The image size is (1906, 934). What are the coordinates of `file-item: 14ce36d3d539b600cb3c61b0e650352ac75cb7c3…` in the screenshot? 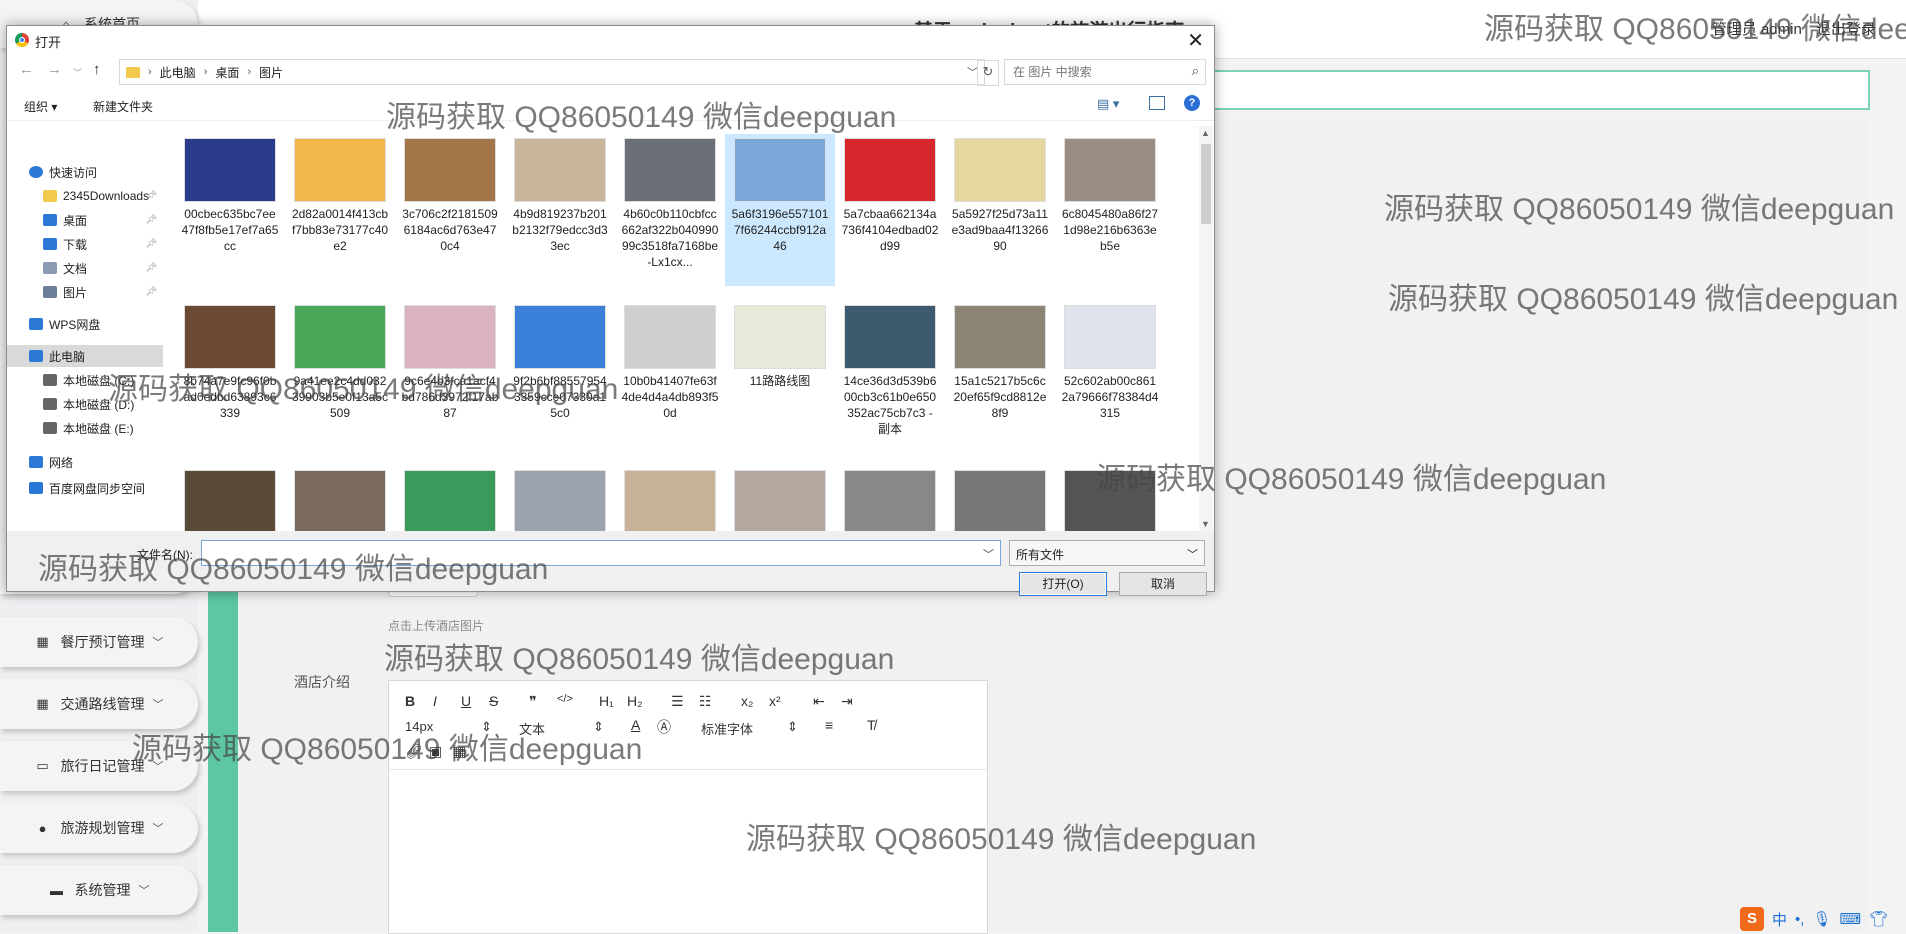 It's located at (890, 377).